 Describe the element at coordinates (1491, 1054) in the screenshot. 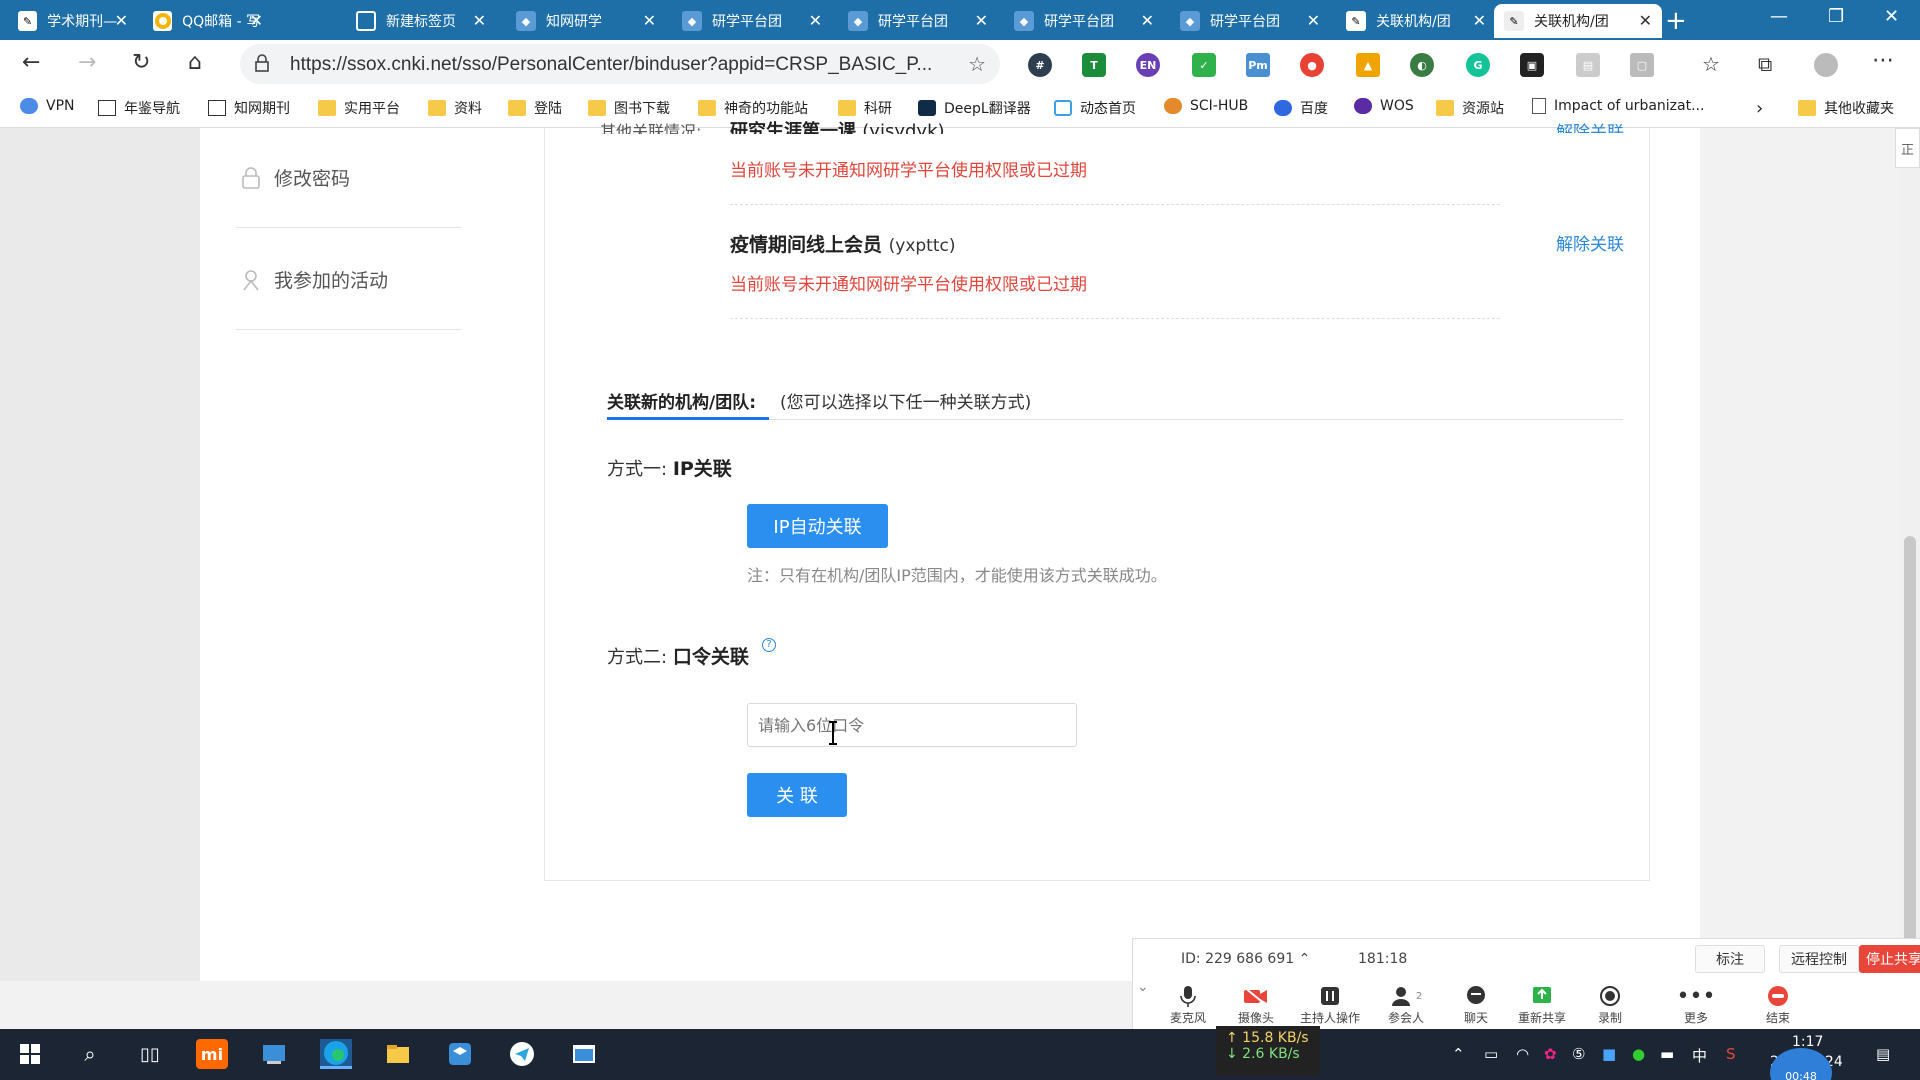

I see `tray-device-icon: ▭` at that location.